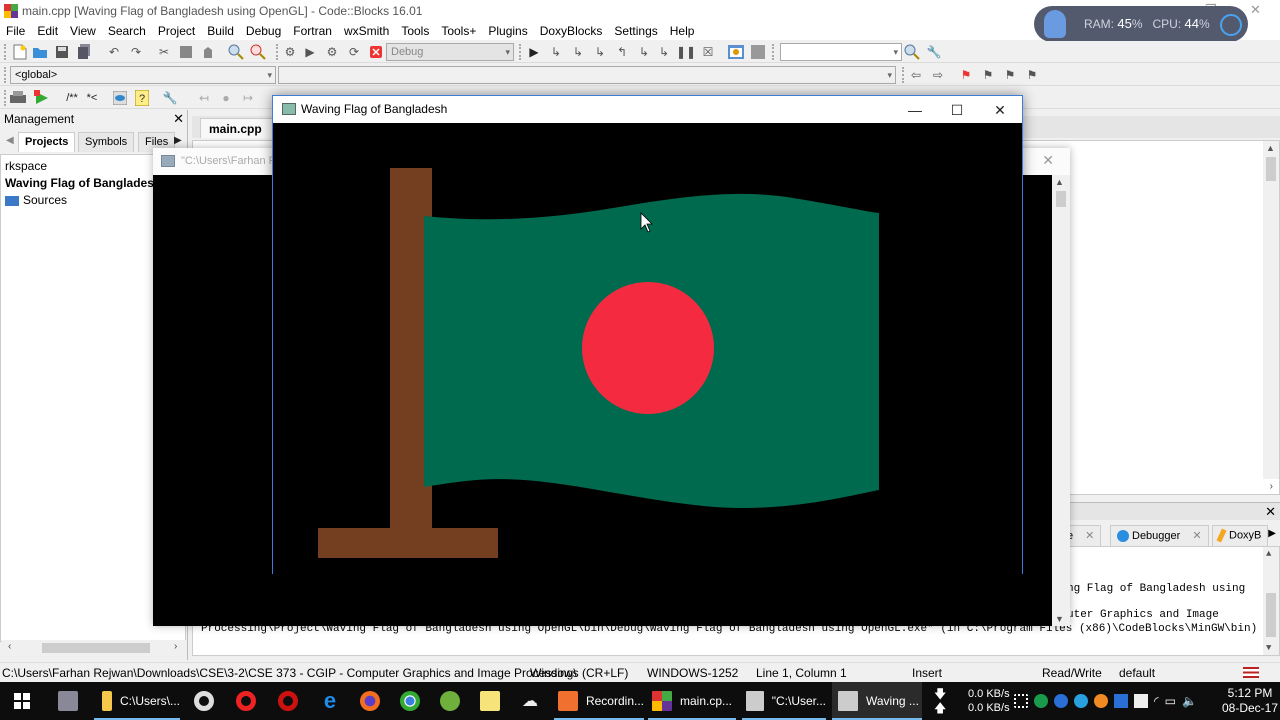 The width and height of the screenshot is (1280, 720). I want to click on clock: 5:12 PM 08-Dec-17, so click(1250, 701).